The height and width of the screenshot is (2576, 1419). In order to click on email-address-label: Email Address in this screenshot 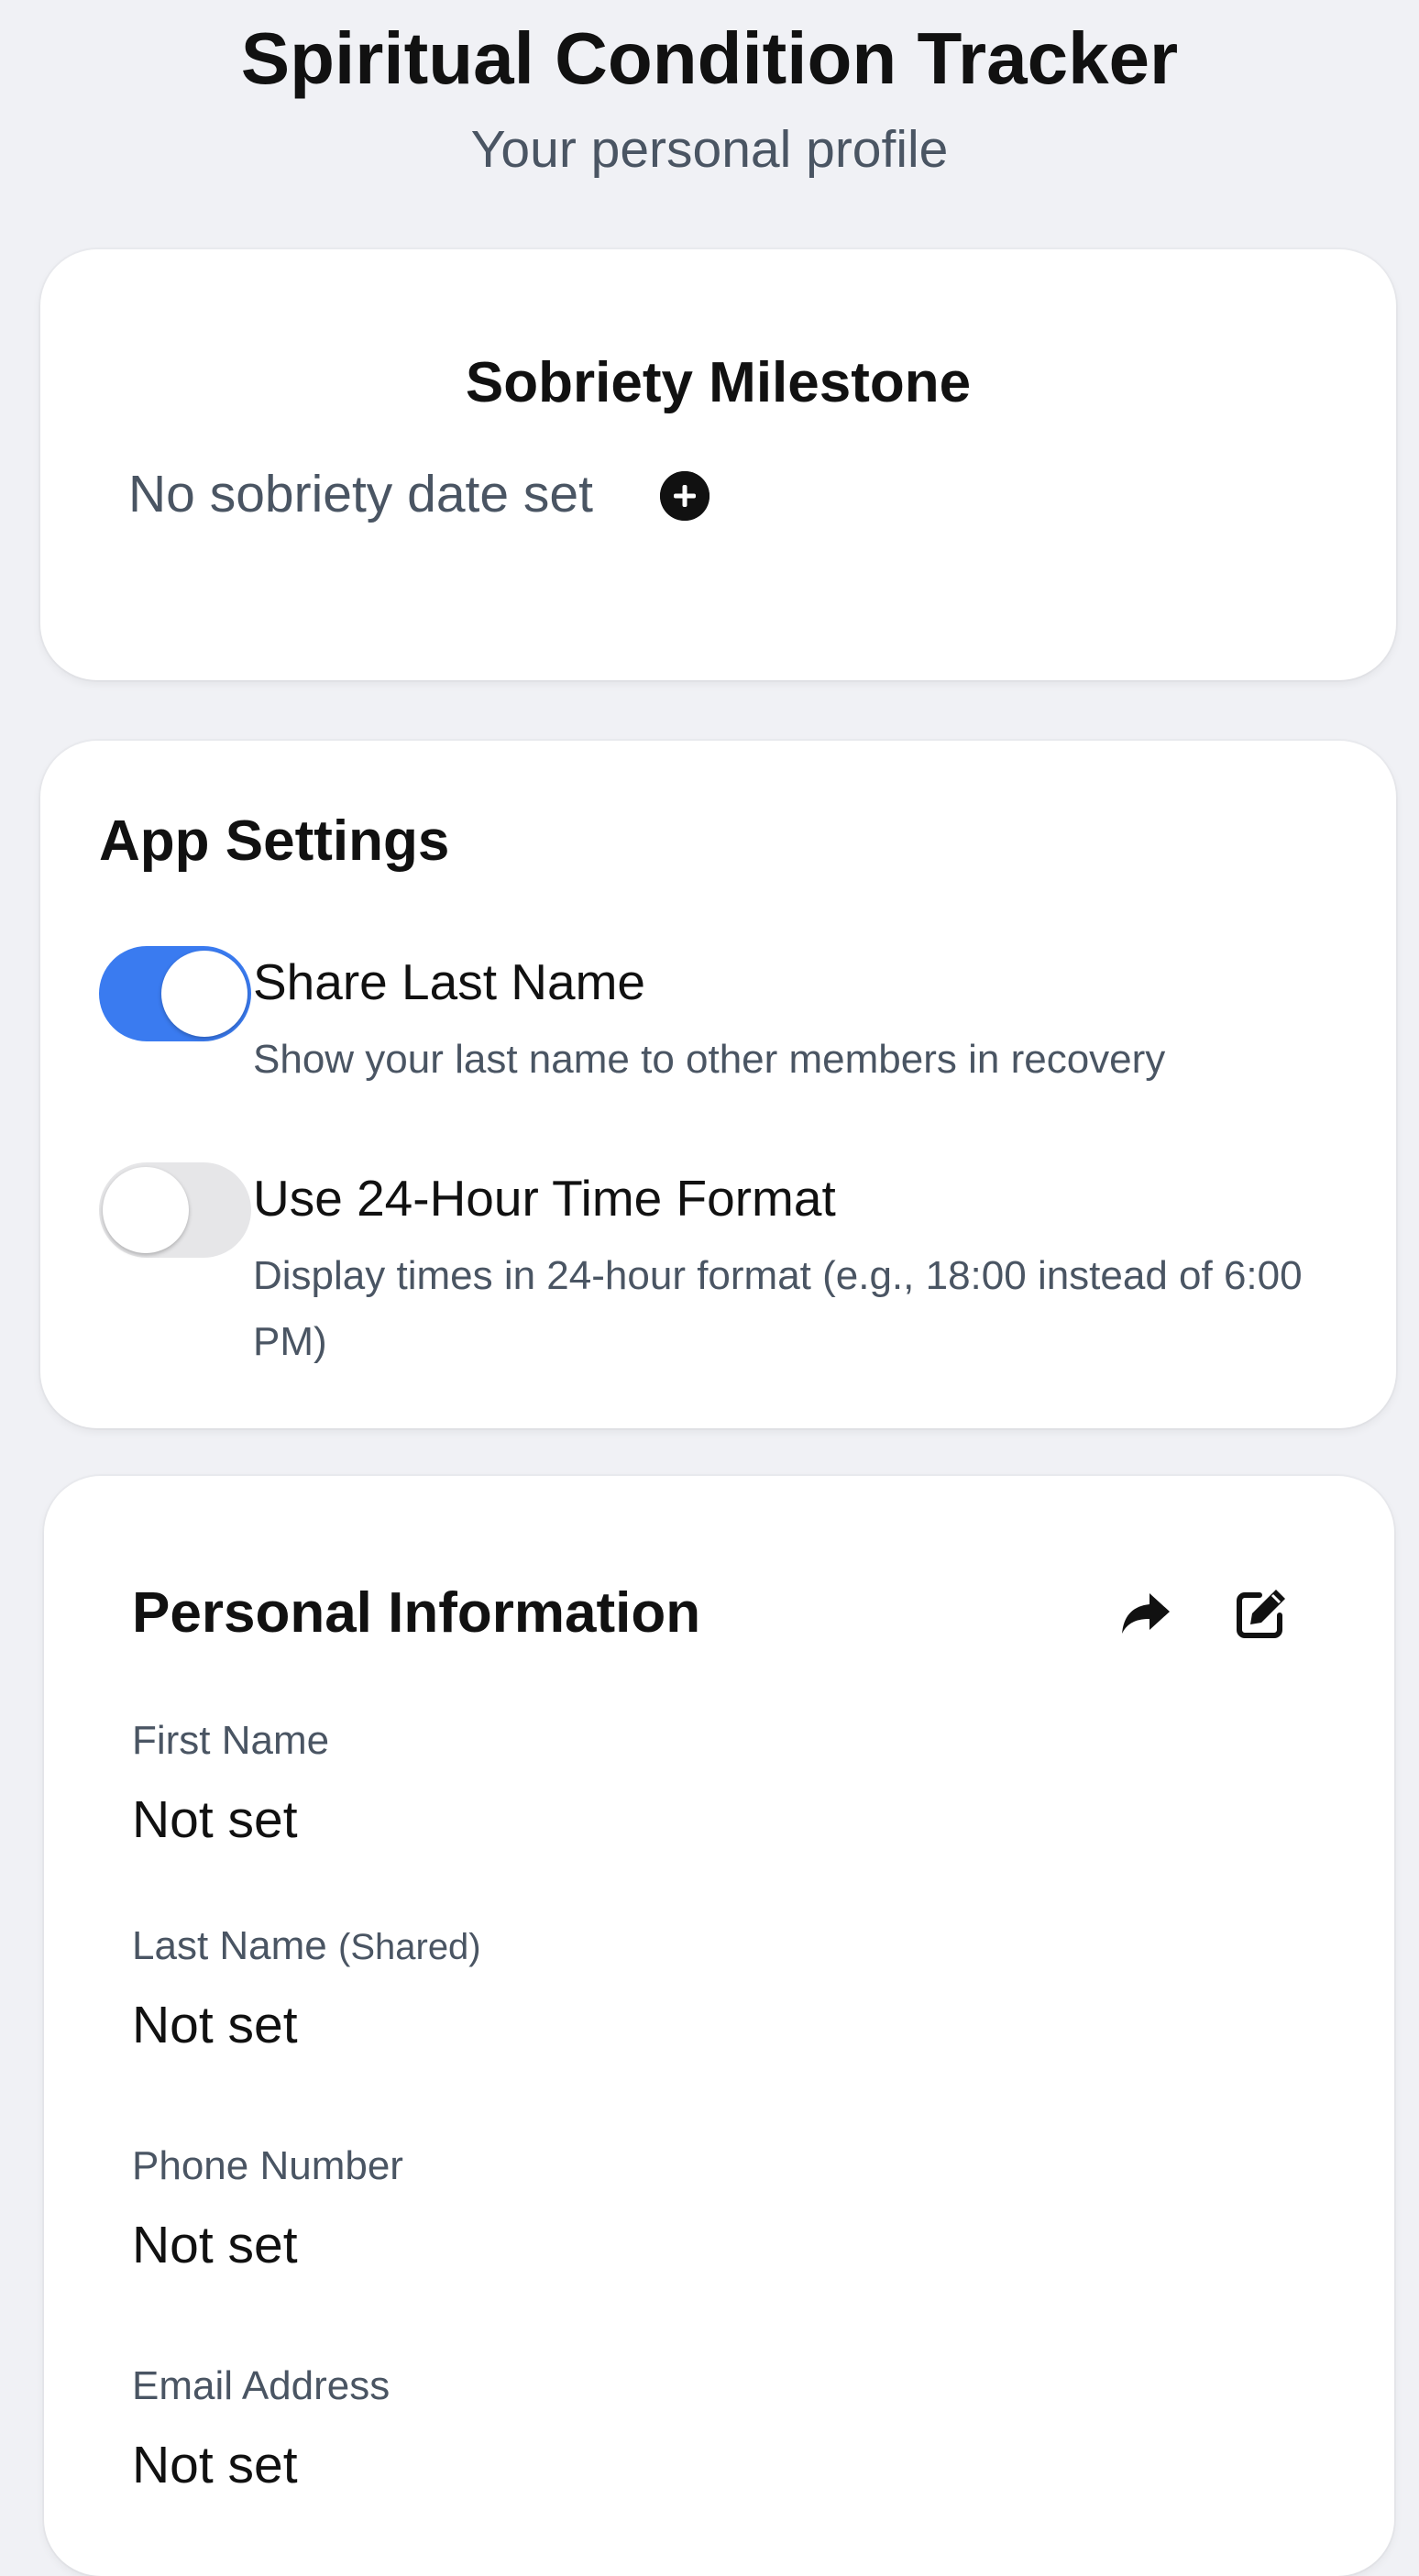, I will do `click(261, 2386)`.